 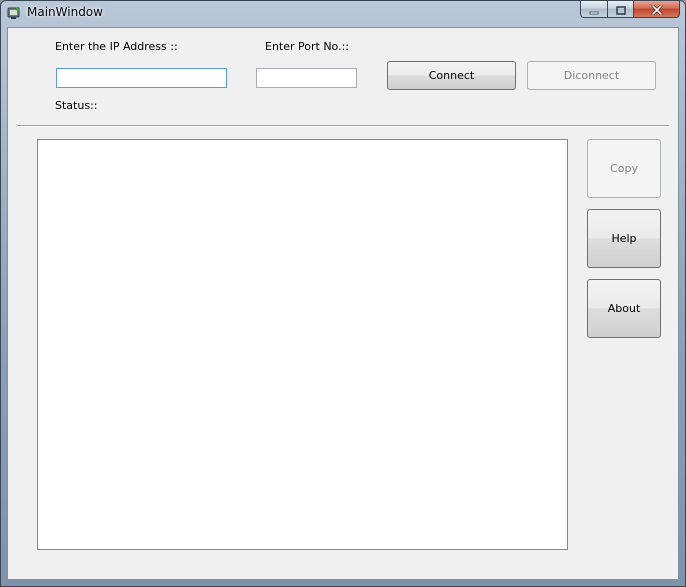 What do you see at coordinates (141, 78) in the screenshot?
I see `ip-address-input` at bounding box center [141, 78].